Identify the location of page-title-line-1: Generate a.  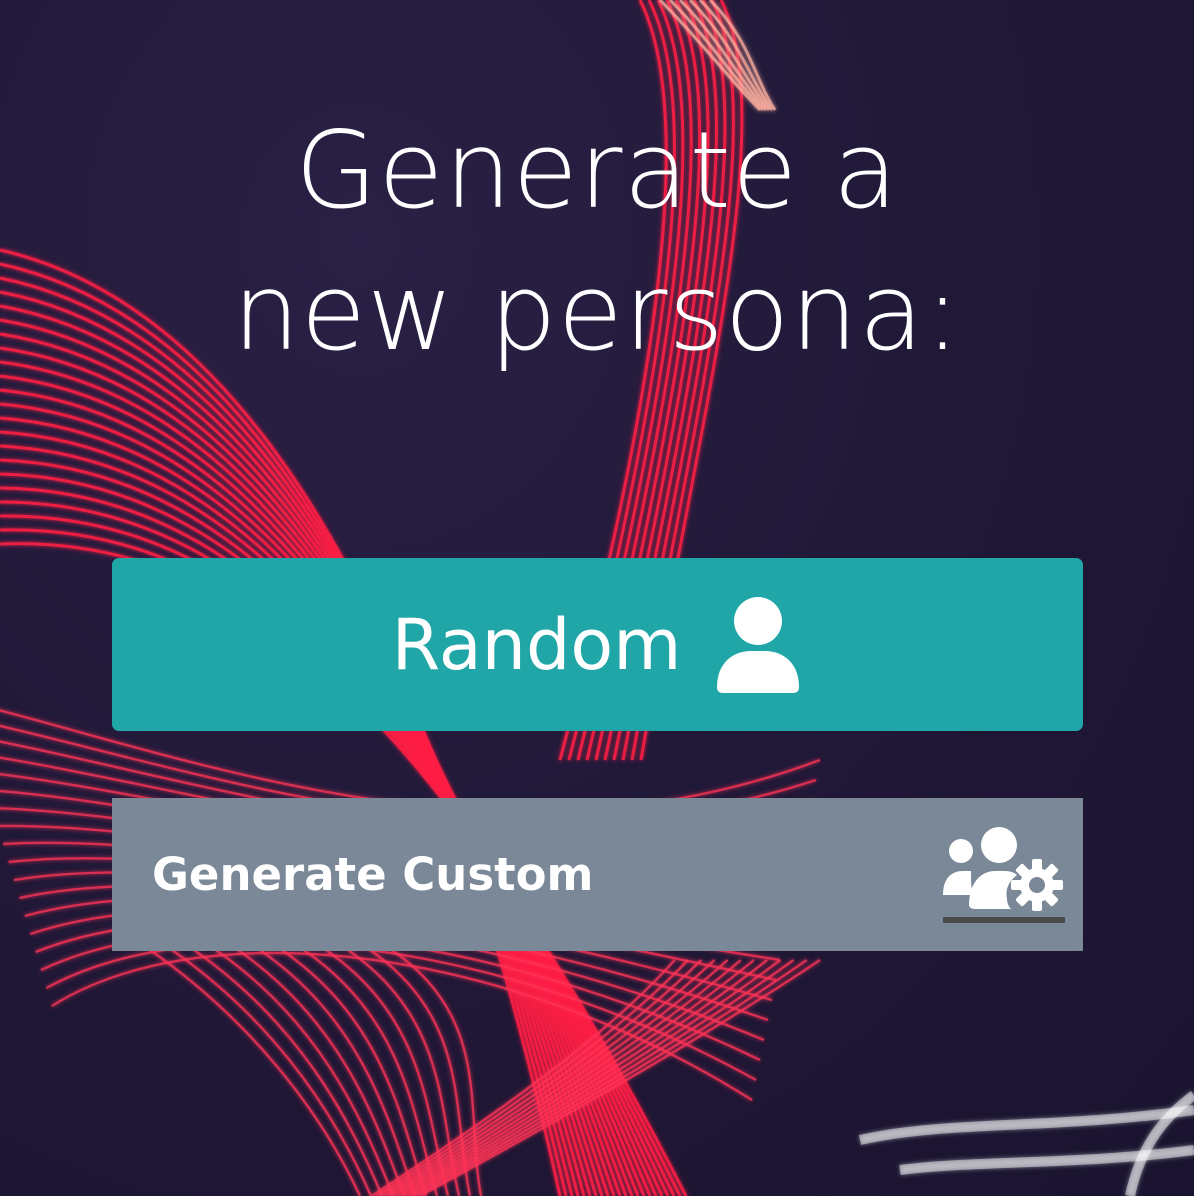
(597, 170).